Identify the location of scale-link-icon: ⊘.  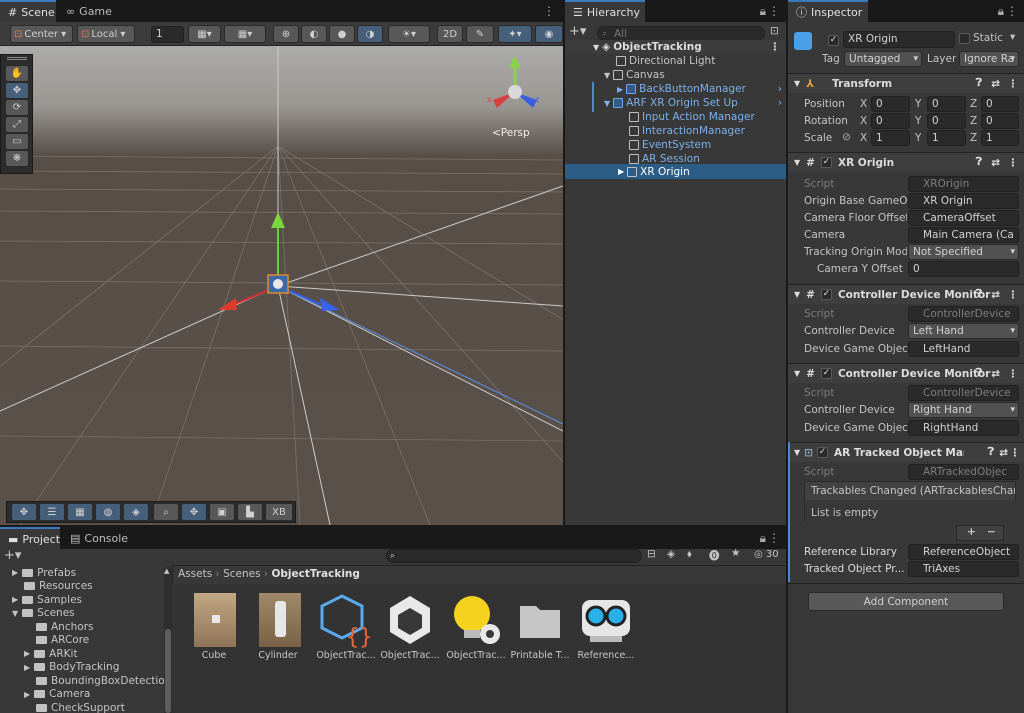
(846, 137).